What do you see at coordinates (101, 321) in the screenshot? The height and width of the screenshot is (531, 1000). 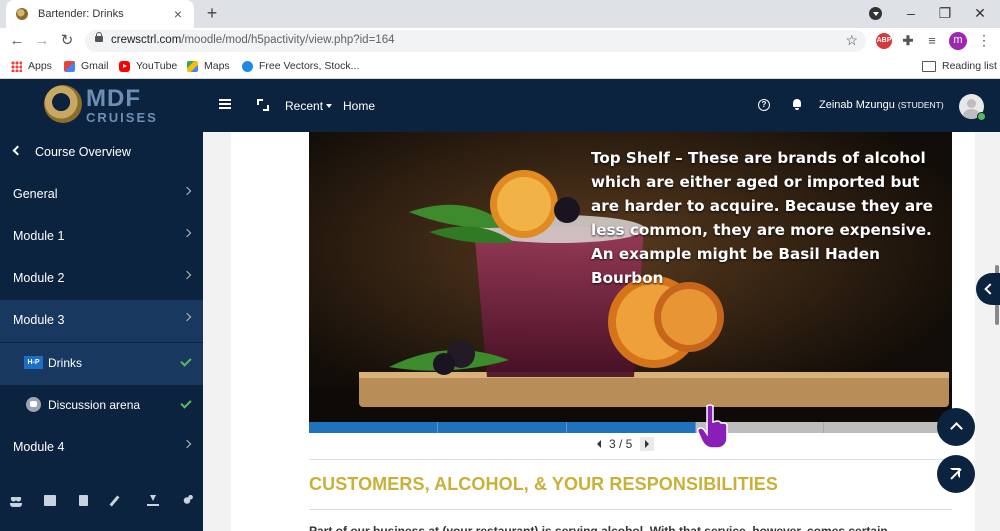 I see `sidebar-item-module-3: Module 3` at bounding box center [101, 321].